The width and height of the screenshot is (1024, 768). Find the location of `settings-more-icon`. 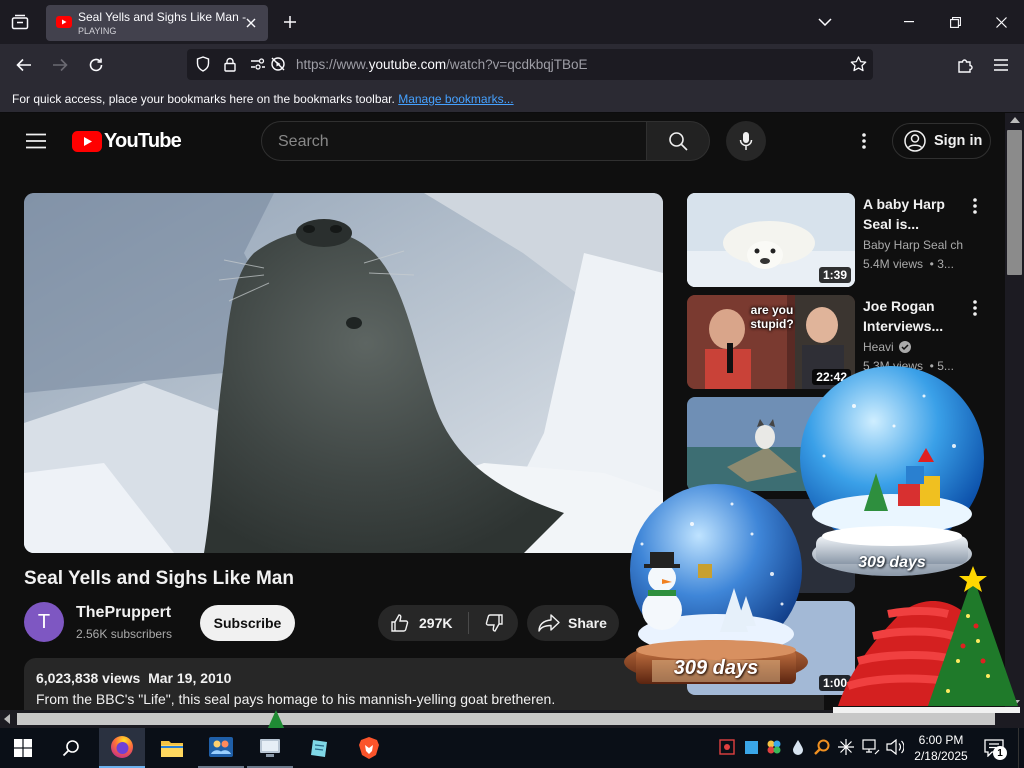

settings-more-icon is located at coordinates (864, 141).